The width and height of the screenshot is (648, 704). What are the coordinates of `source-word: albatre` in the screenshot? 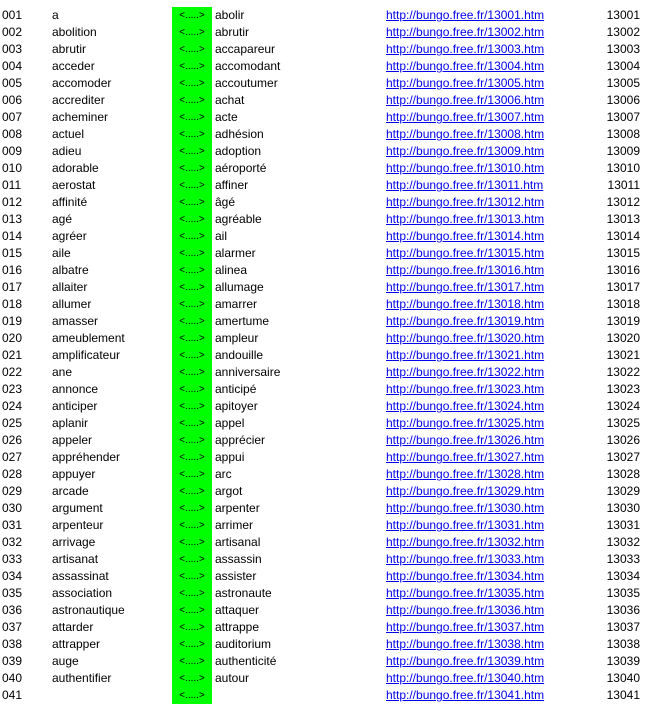 It's located at (70, 270).